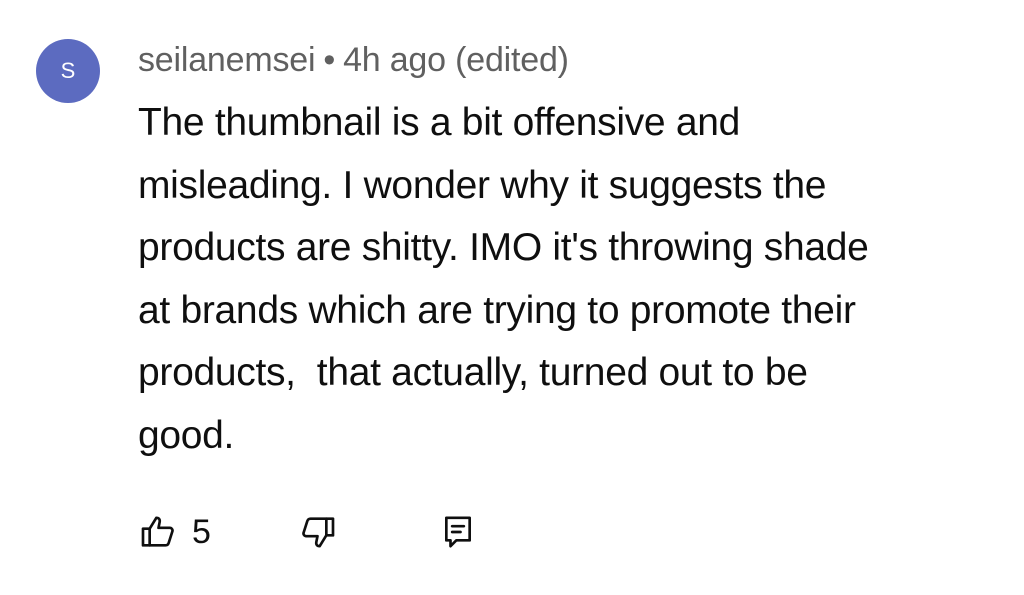 Image resolution: width=1024 pixels, height=595 pixels. I want to click on author-name: seilanemsei, so click(227, 60).